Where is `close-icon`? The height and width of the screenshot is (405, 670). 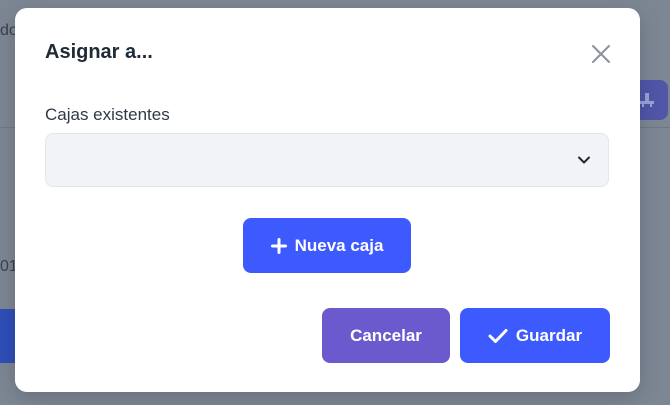 close-icon is located at coordinates (601, 54).